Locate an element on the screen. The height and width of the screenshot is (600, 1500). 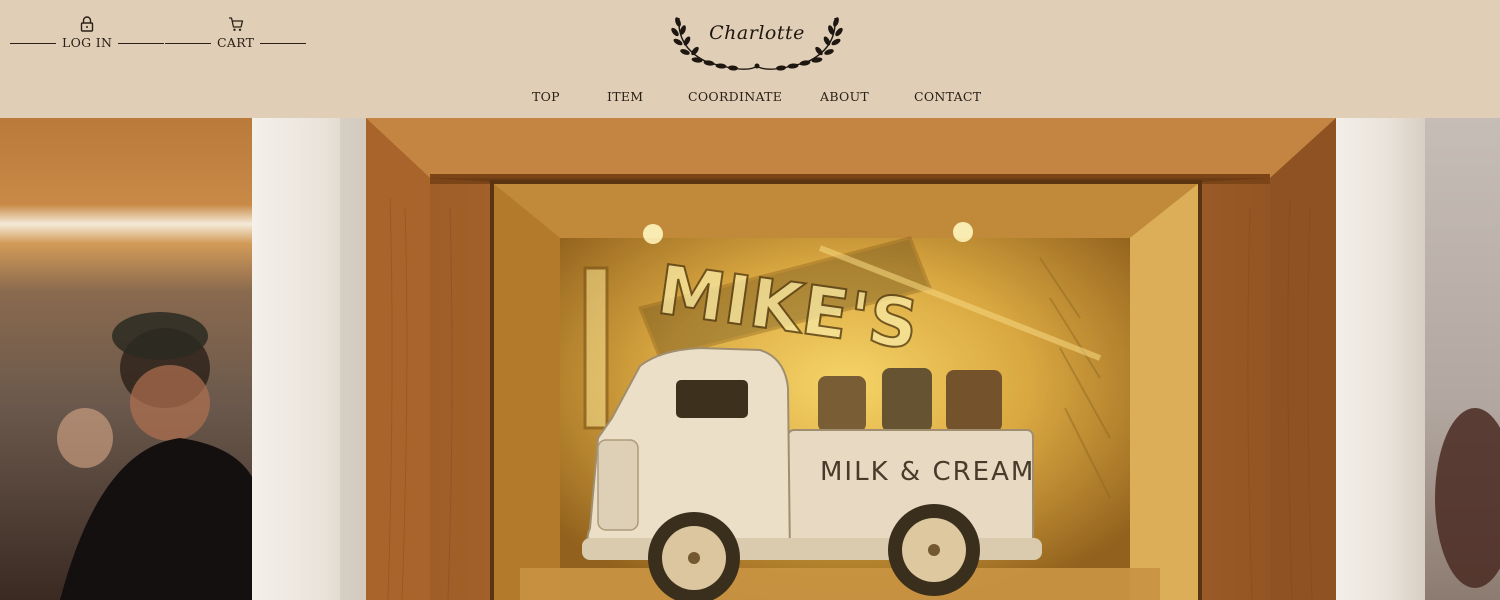
brand-logo: Charlotte is located at coordinates (757, 41).